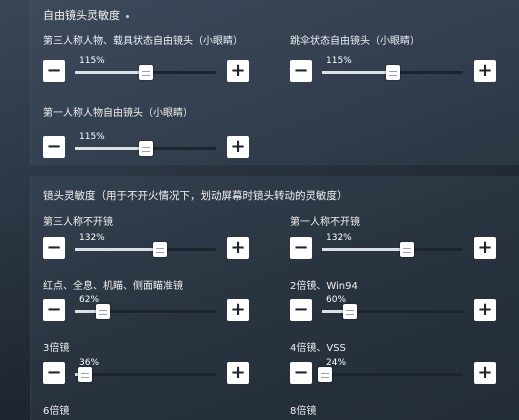 The height and width of the screenshot is (420, 519). I want to click on slider-tpp-no-scope: − 132% +, so click(146, 248).